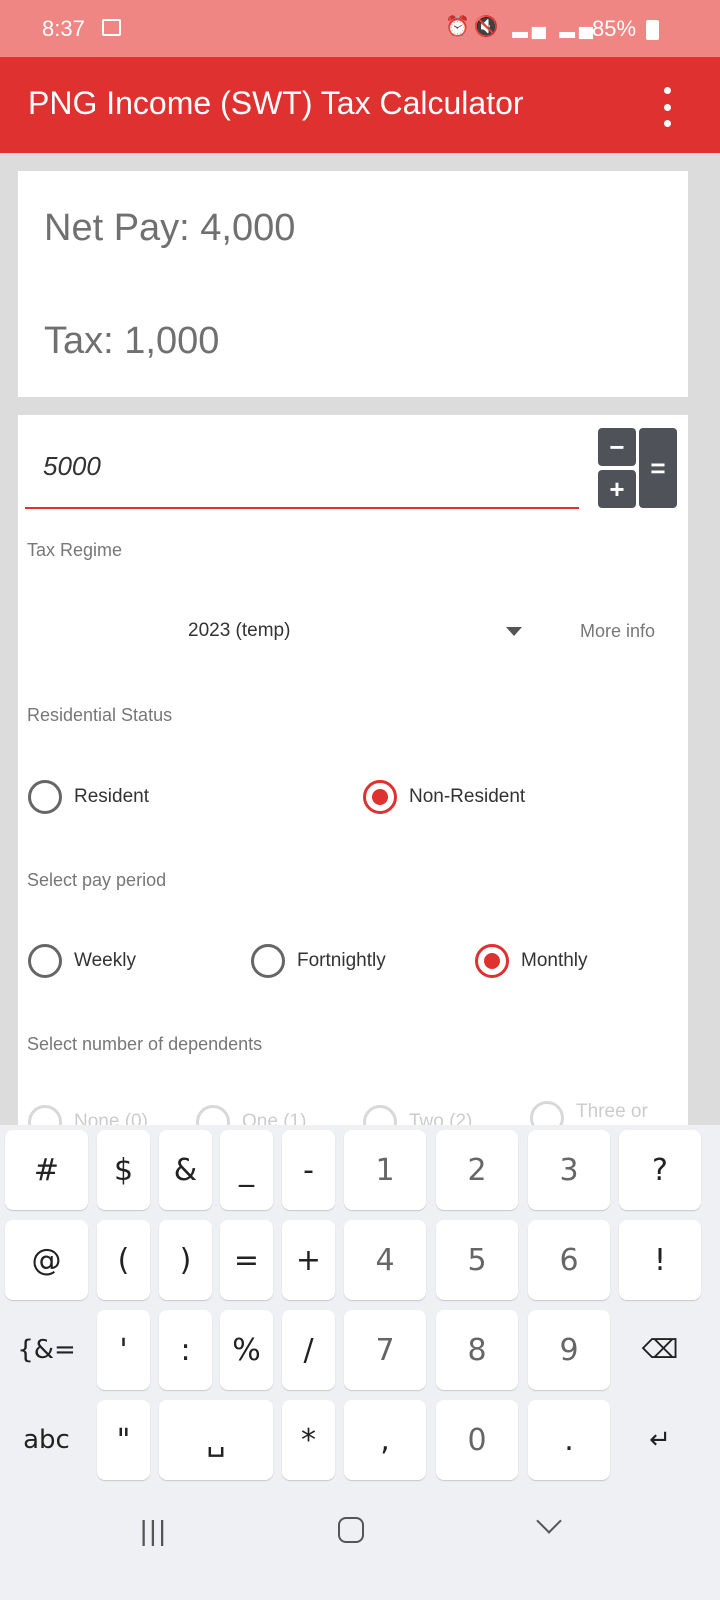  I want to click on amount-value: 5000, so click(72, 466).